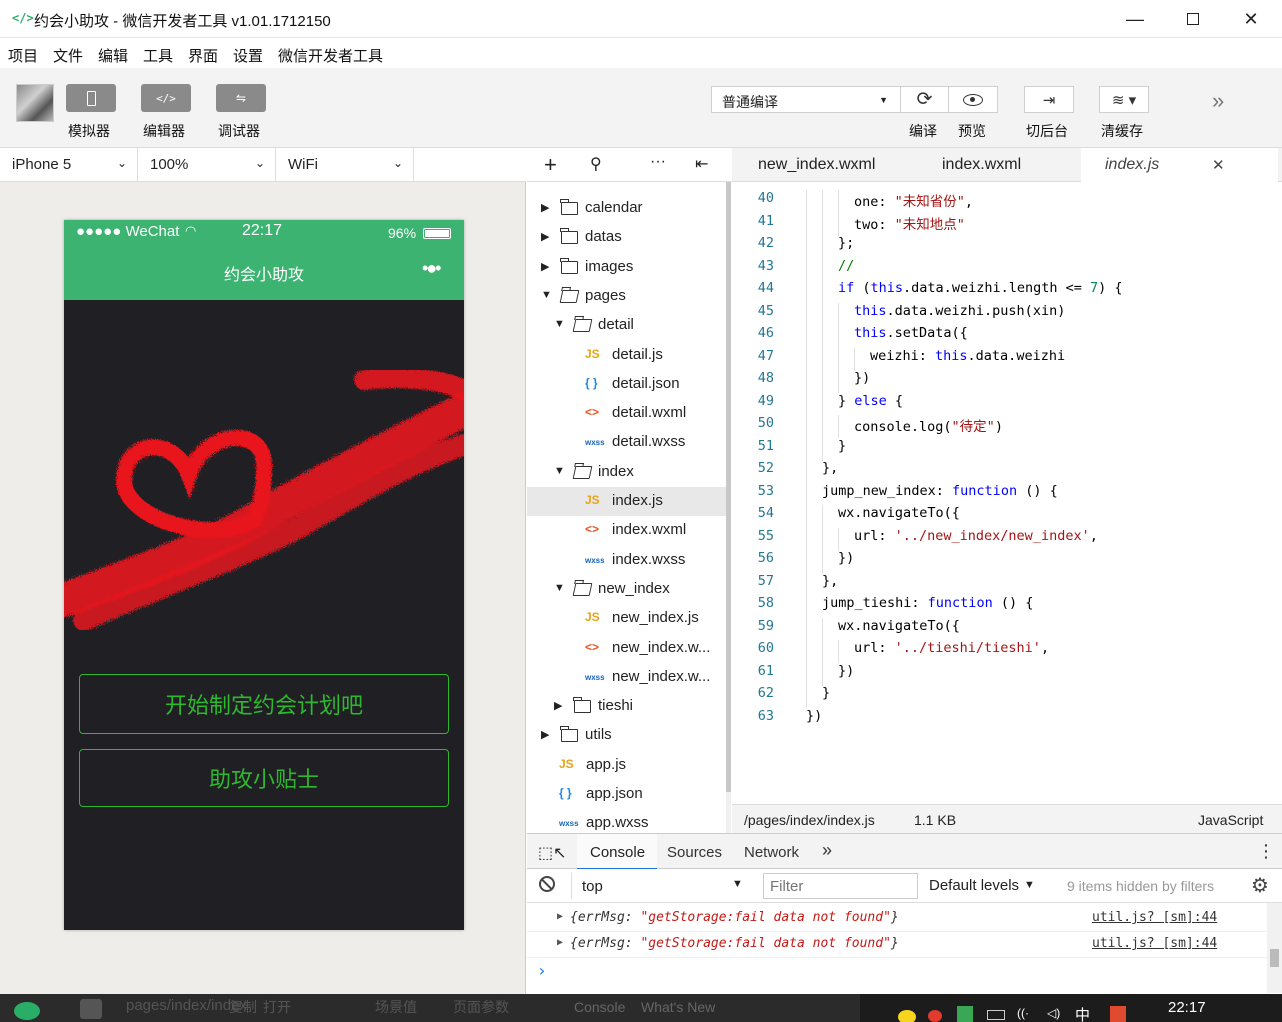  I want to click on gear-icon: ⚙, so click(1260, 885).